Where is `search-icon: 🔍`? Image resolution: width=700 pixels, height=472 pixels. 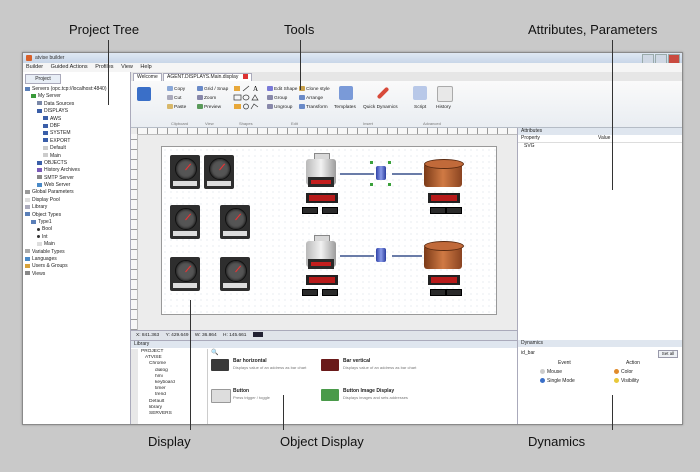
search-icon: 🔍 is located at coordinates (214, 352).